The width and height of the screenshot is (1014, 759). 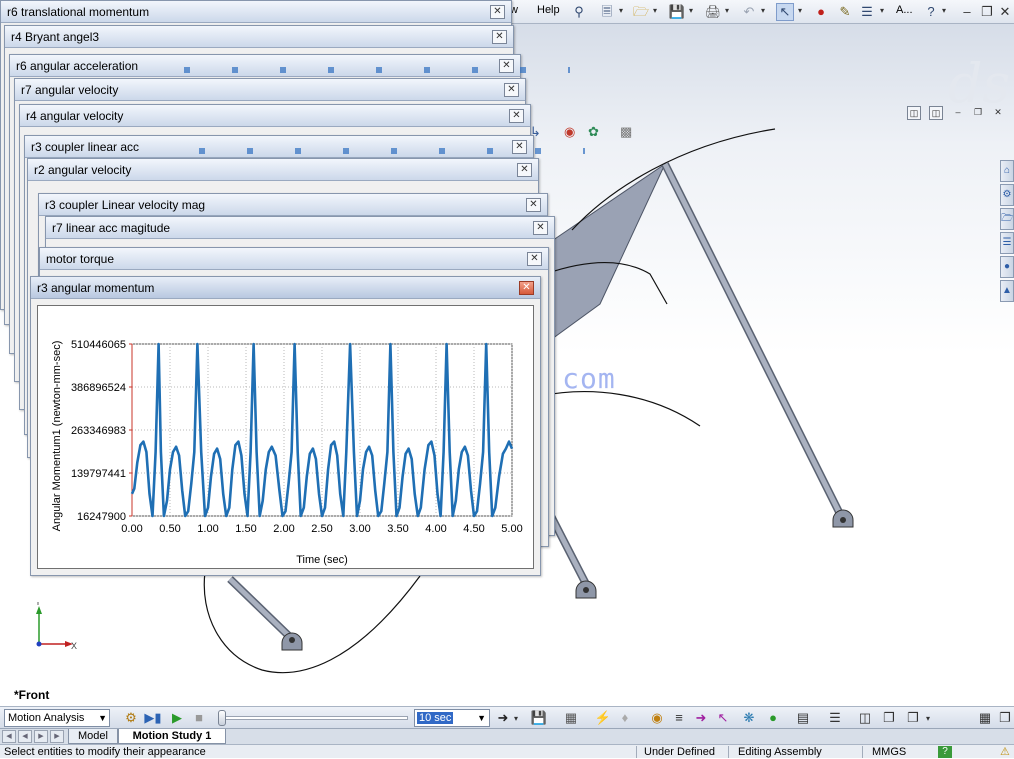 I want to click on graph-window-title: motor torque, so click(x=294, y=259).